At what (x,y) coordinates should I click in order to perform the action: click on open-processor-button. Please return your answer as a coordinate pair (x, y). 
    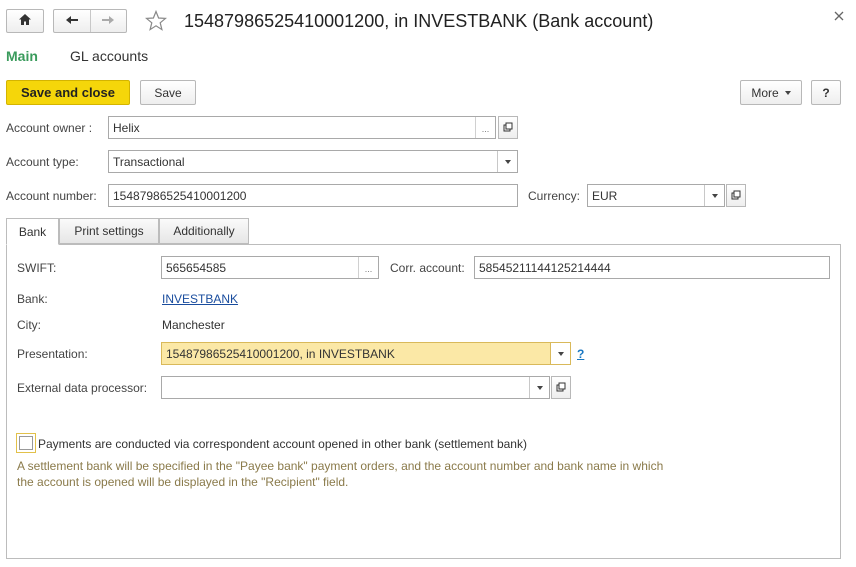
    Looking at the image, I should click on (561, 387).